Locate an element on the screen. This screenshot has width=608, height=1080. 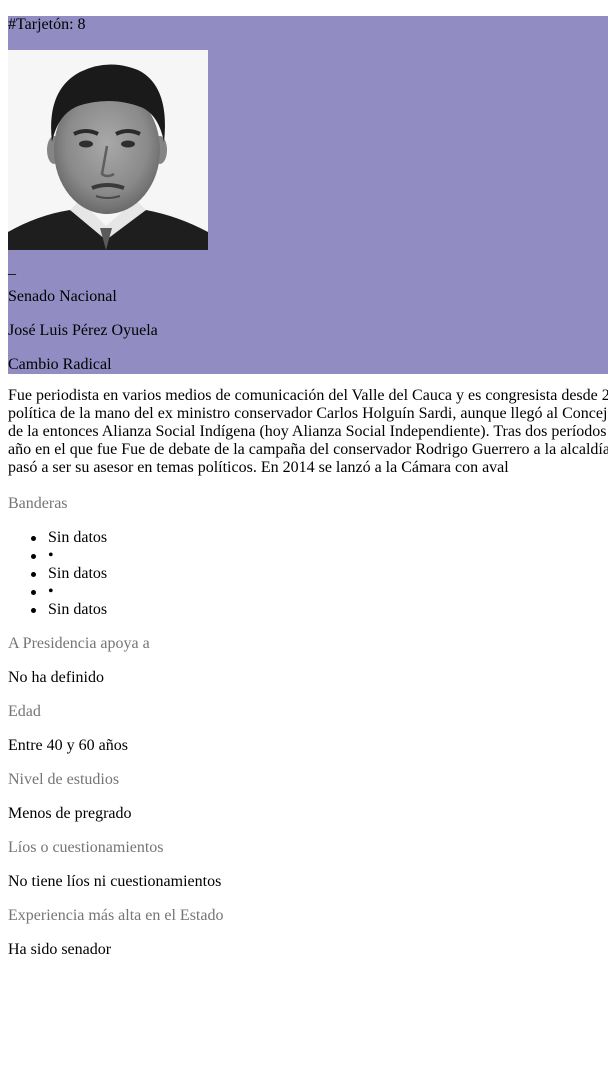
chamber-label: Senado Nacional is located at coordinates (62, 296).